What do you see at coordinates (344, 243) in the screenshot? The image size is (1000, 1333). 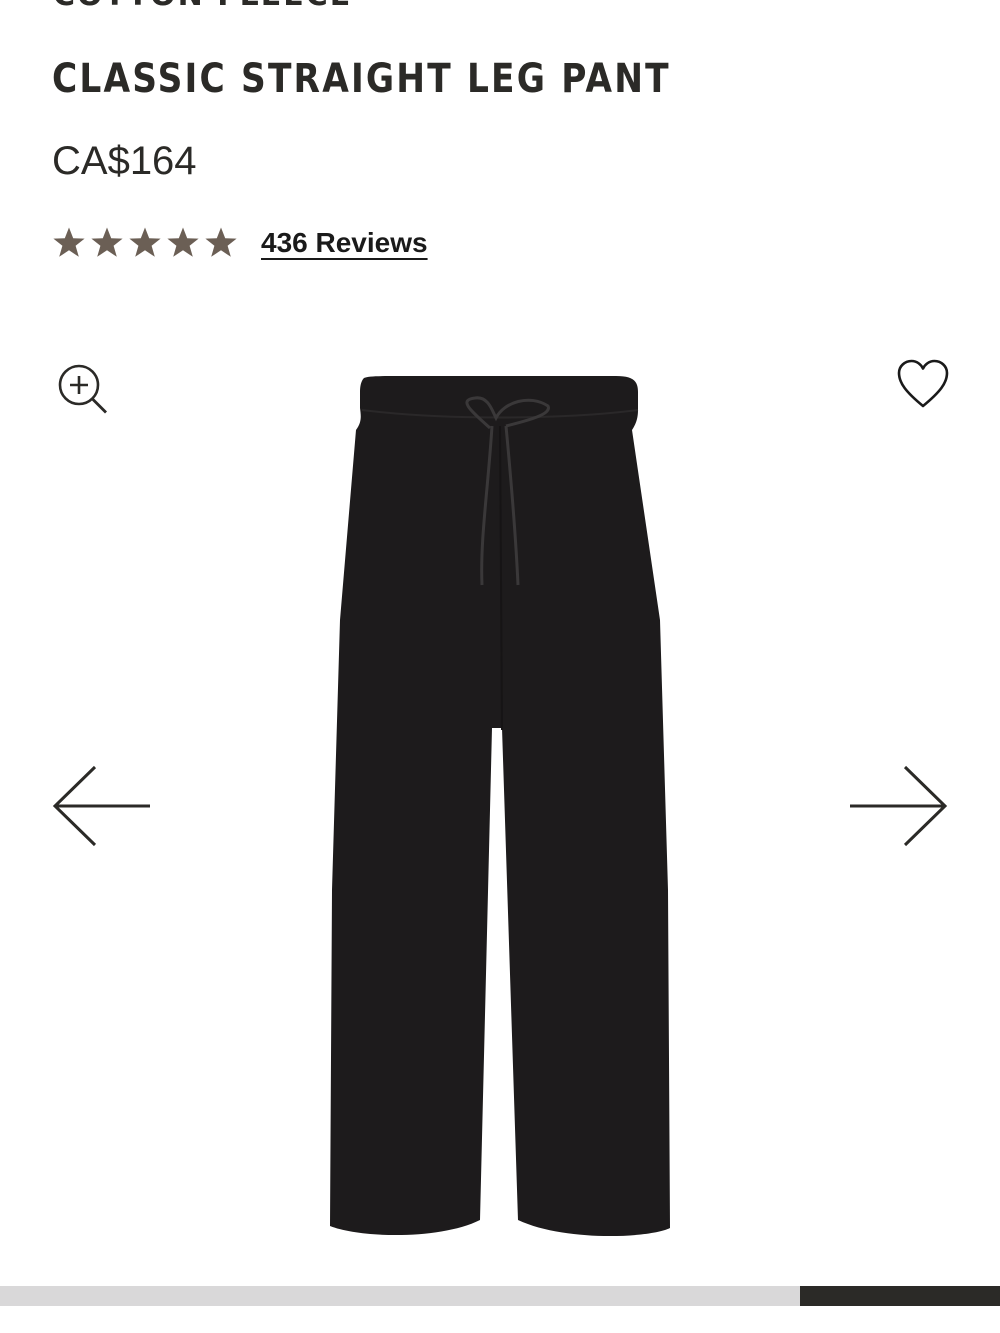 I see `reviews-link: 436 Reviews` at bounding box center [344, 243].